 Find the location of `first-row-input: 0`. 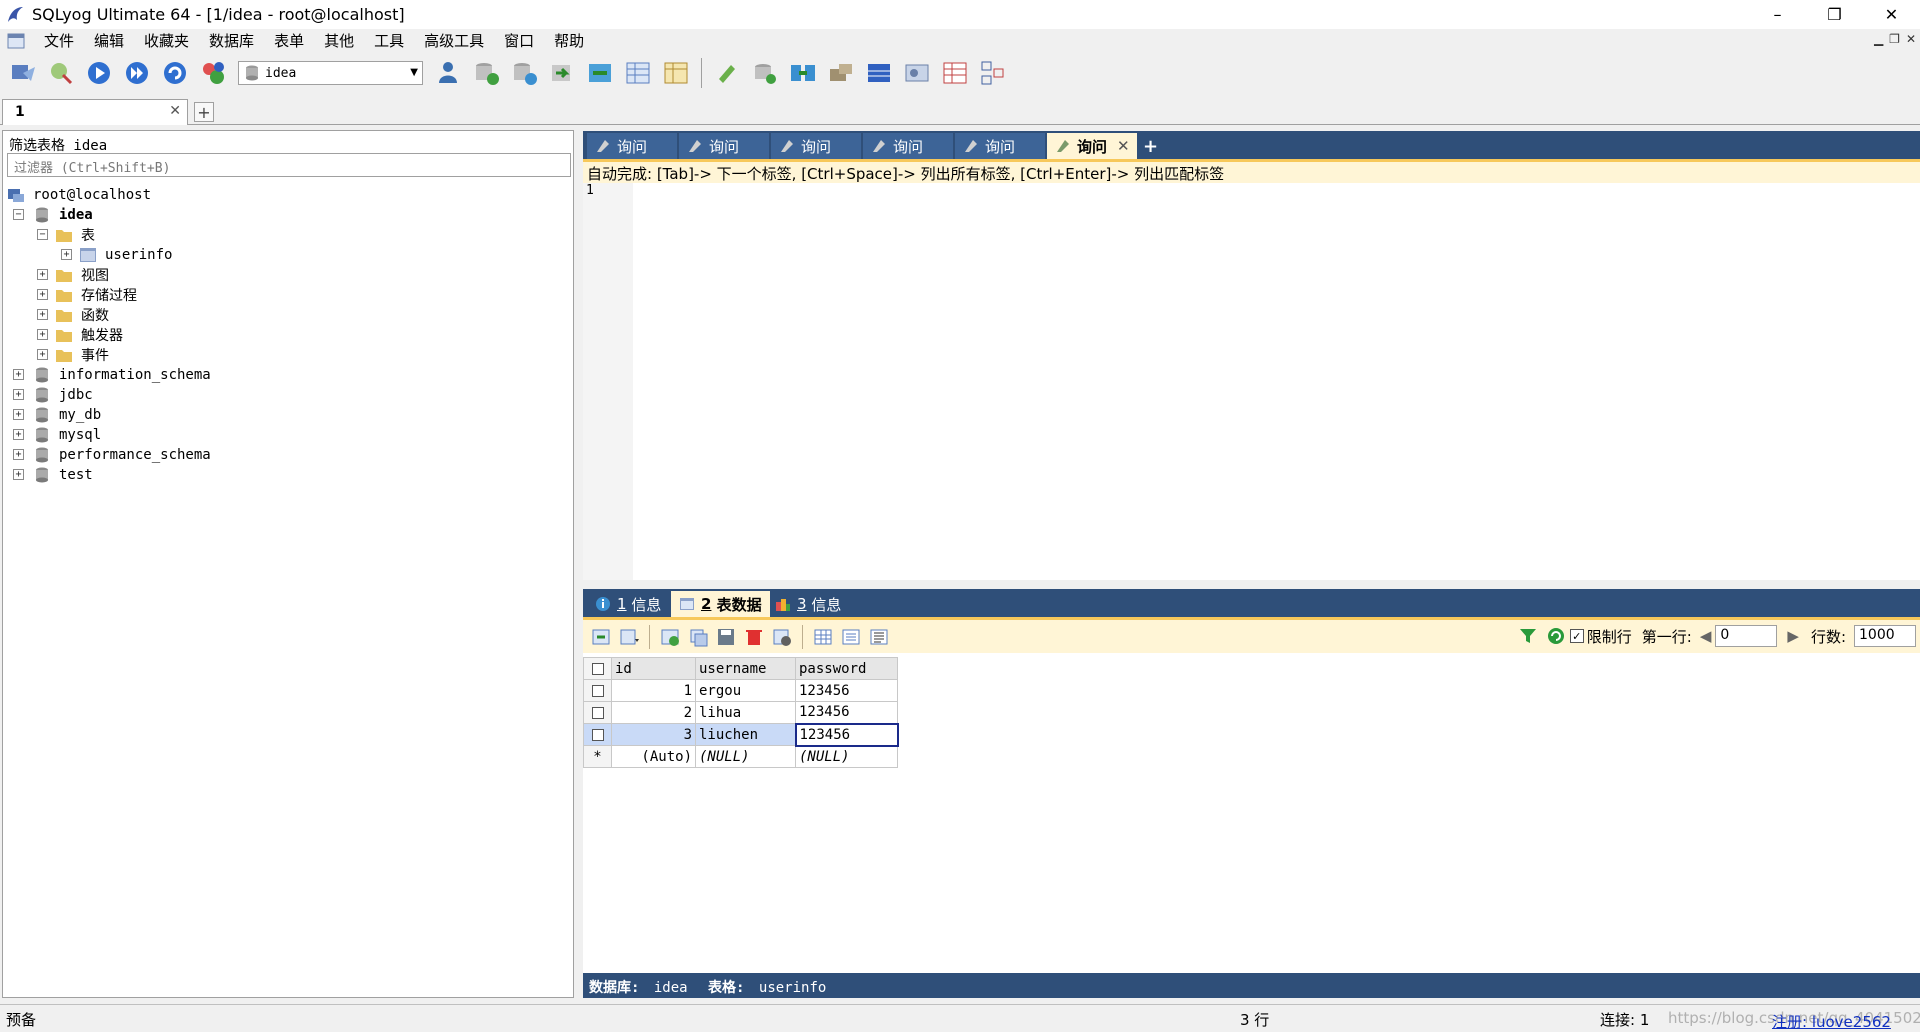

first-row-input: 0 is located at coordinates (1746, 636).